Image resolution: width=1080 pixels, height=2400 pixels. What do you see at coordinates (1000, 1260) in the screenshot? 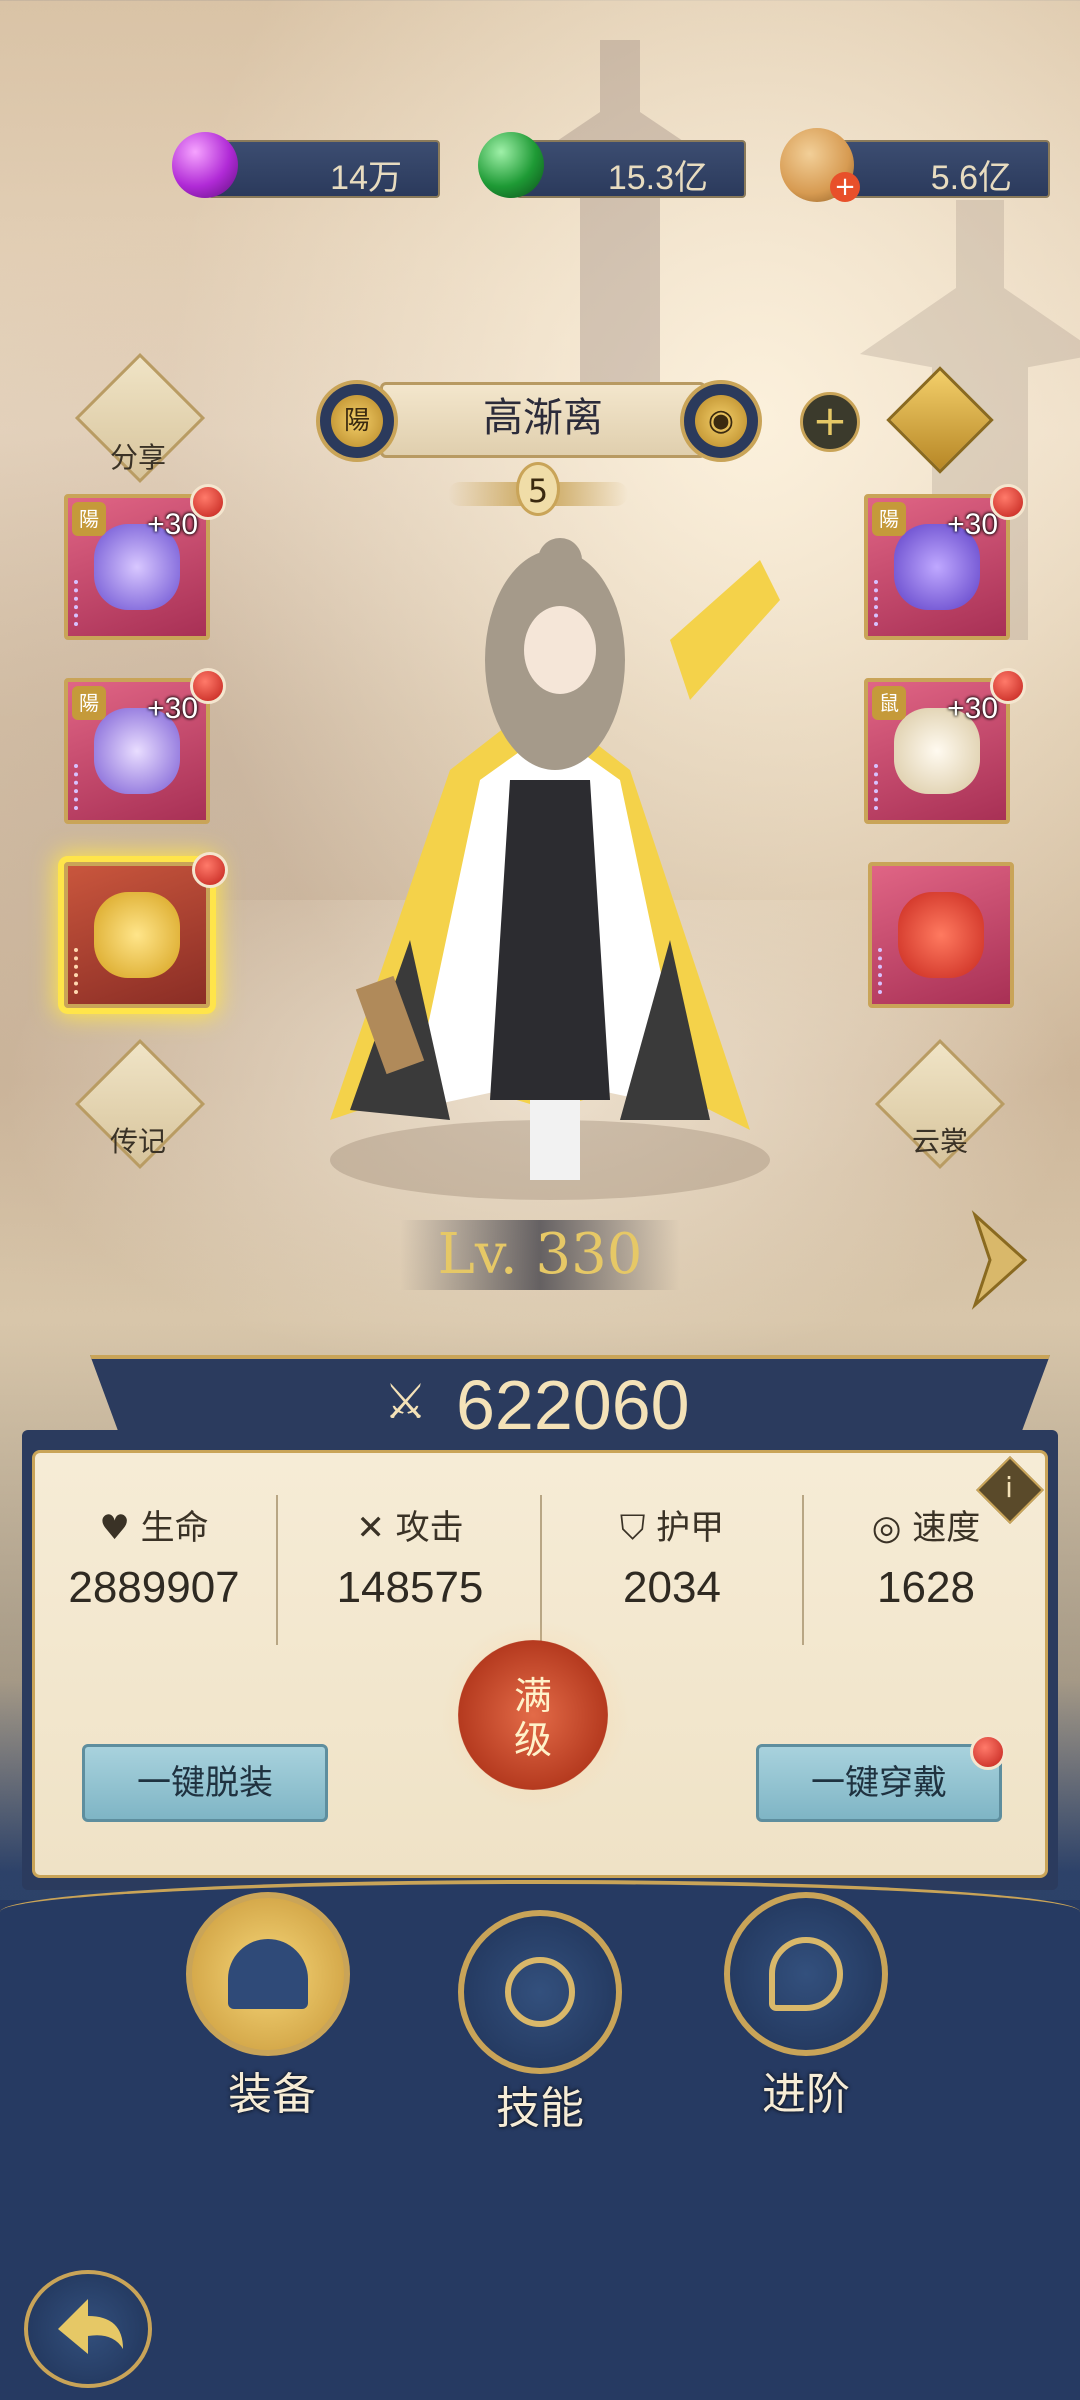
I see `next-arrow-icon` at bounding box center [1000, 1260].